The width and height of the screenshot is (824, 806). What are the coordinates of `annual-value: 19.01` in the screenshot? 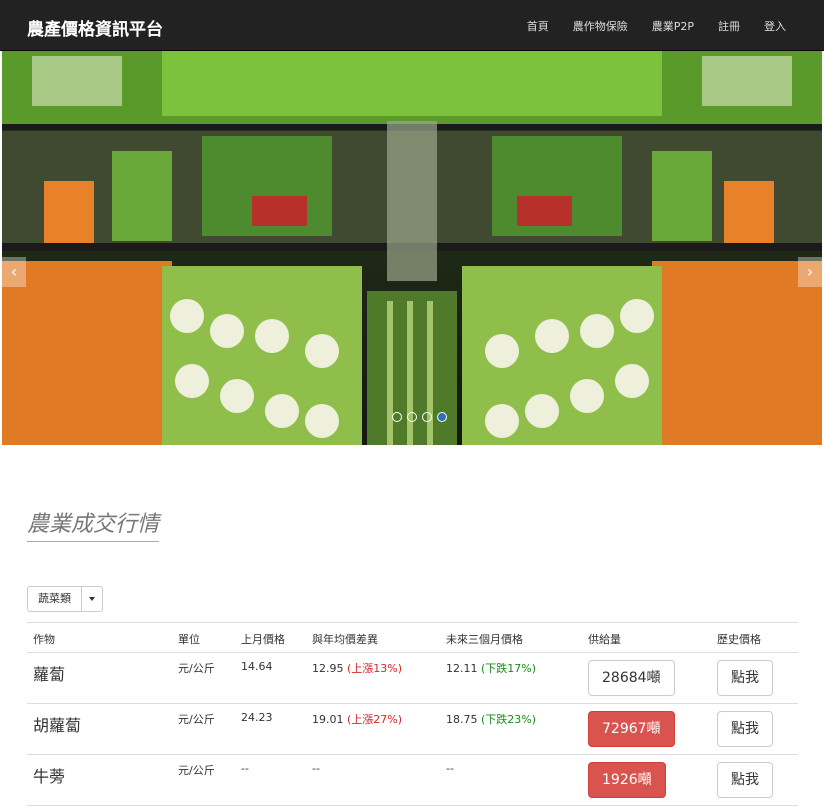 It's located at (328, 719).